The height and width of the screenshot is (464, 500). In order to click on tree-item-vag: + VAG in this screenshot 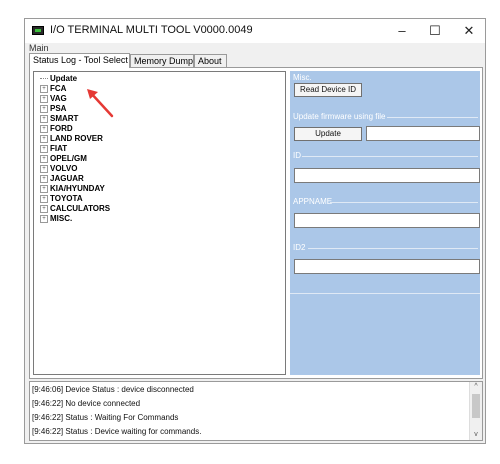, I will do `click(53, 99)`.